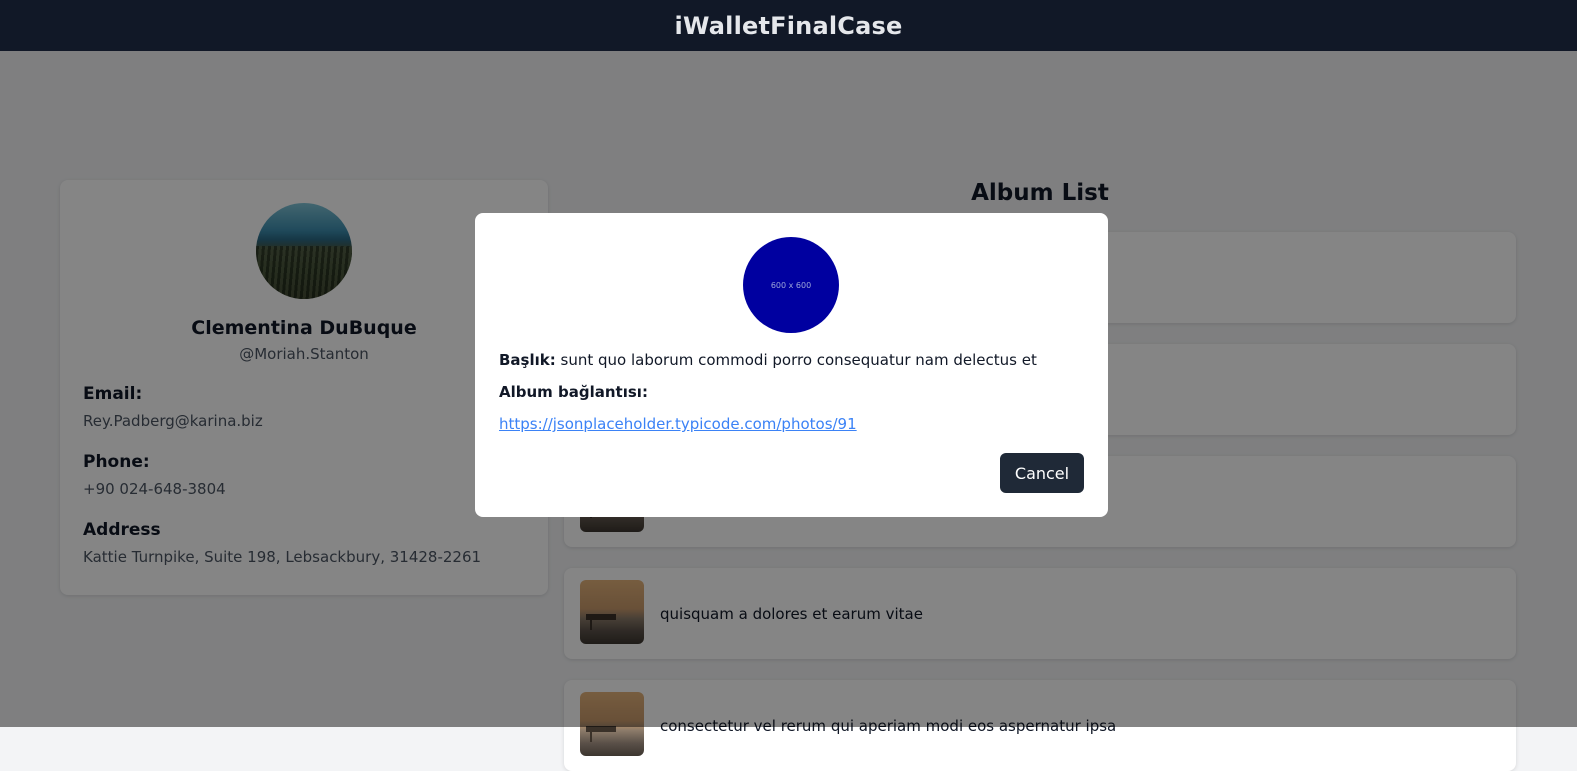  I want to click on app-title: iWalletFinalCase, so click(788, 25).